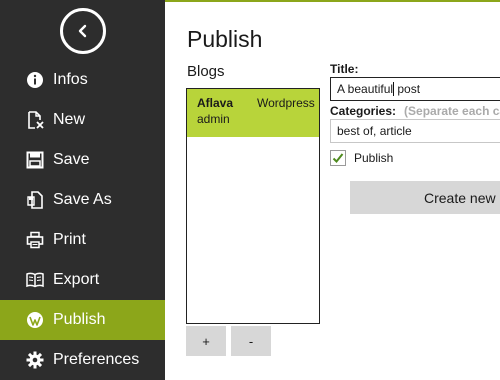 The height and width of the screenshot is (380, 500). Describe the element at coordinates (332, 1) in the screenshot. I see `accent-line` at that location.